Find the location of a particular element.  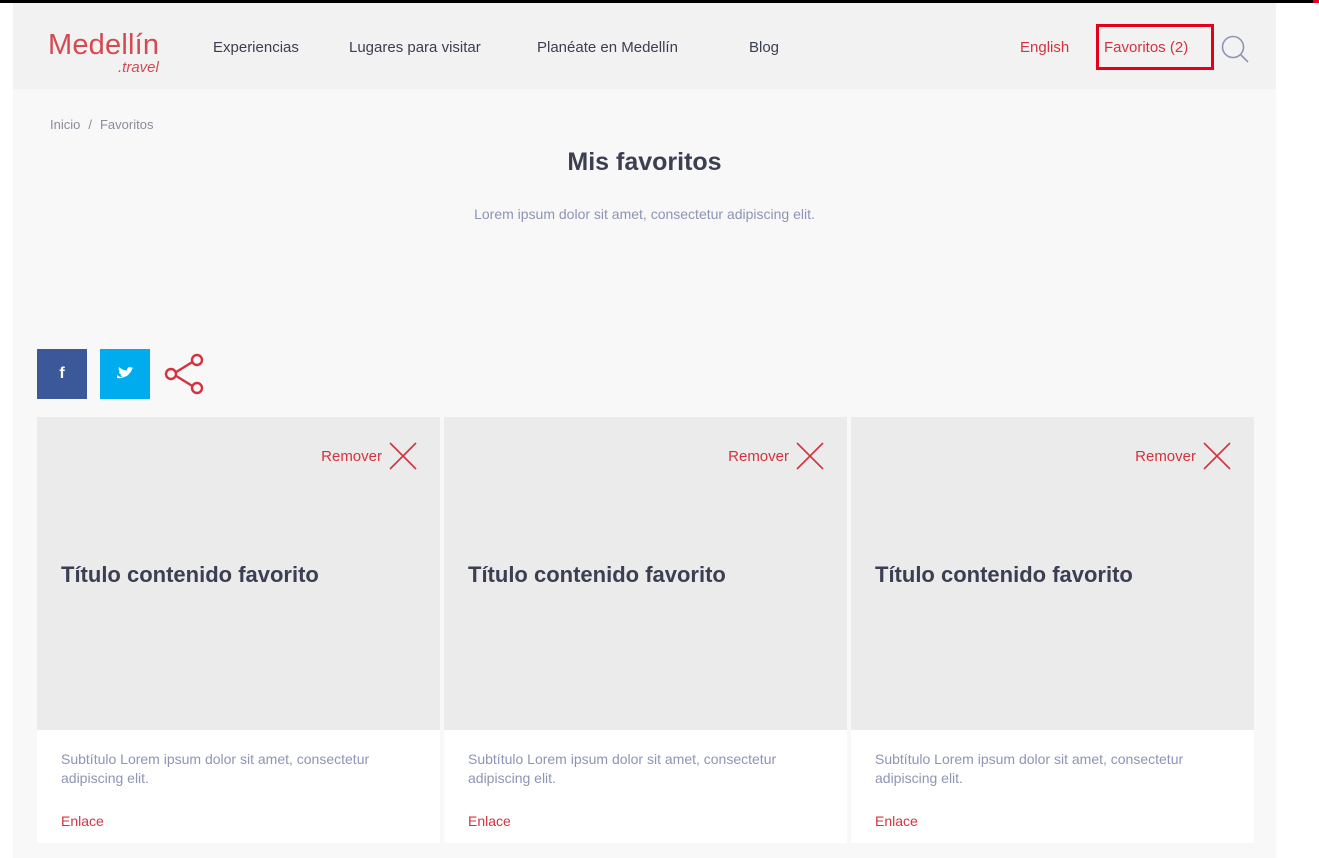

breadcrumb: Inicio / Favoritos is located at coordinates (101, 124).